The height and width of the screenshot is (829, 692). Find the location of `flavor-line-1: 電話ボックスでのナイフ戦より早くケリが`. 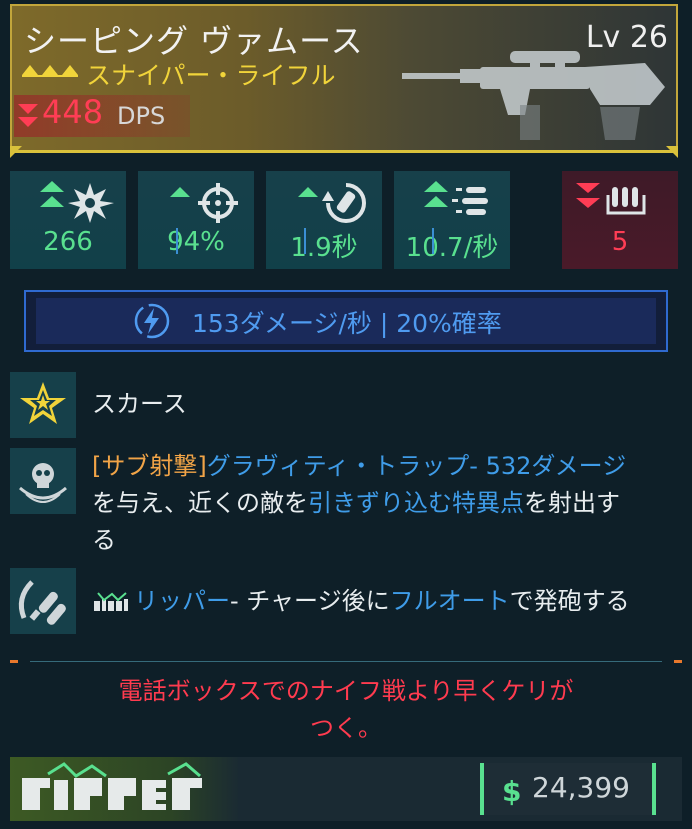

flavor-line-1: 電話ボックスでのナイフ戦より早くケリが is located at coordinates (346, 691).